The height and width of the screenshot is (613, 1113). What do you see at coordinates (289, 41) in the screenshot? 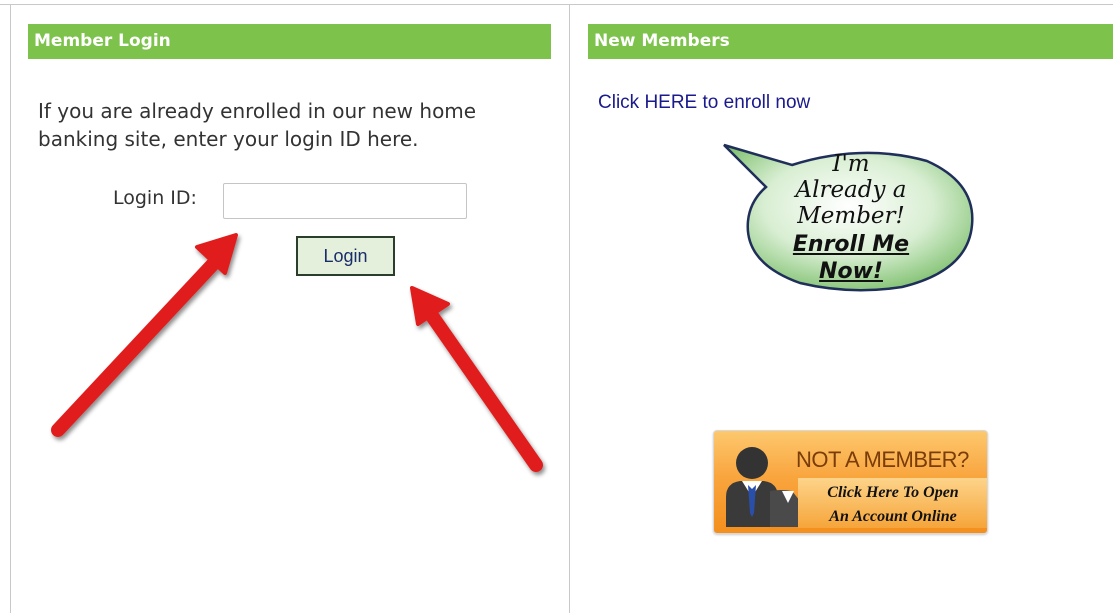
I see `member-login-header: Member Login` at bounding box center [289, 41].